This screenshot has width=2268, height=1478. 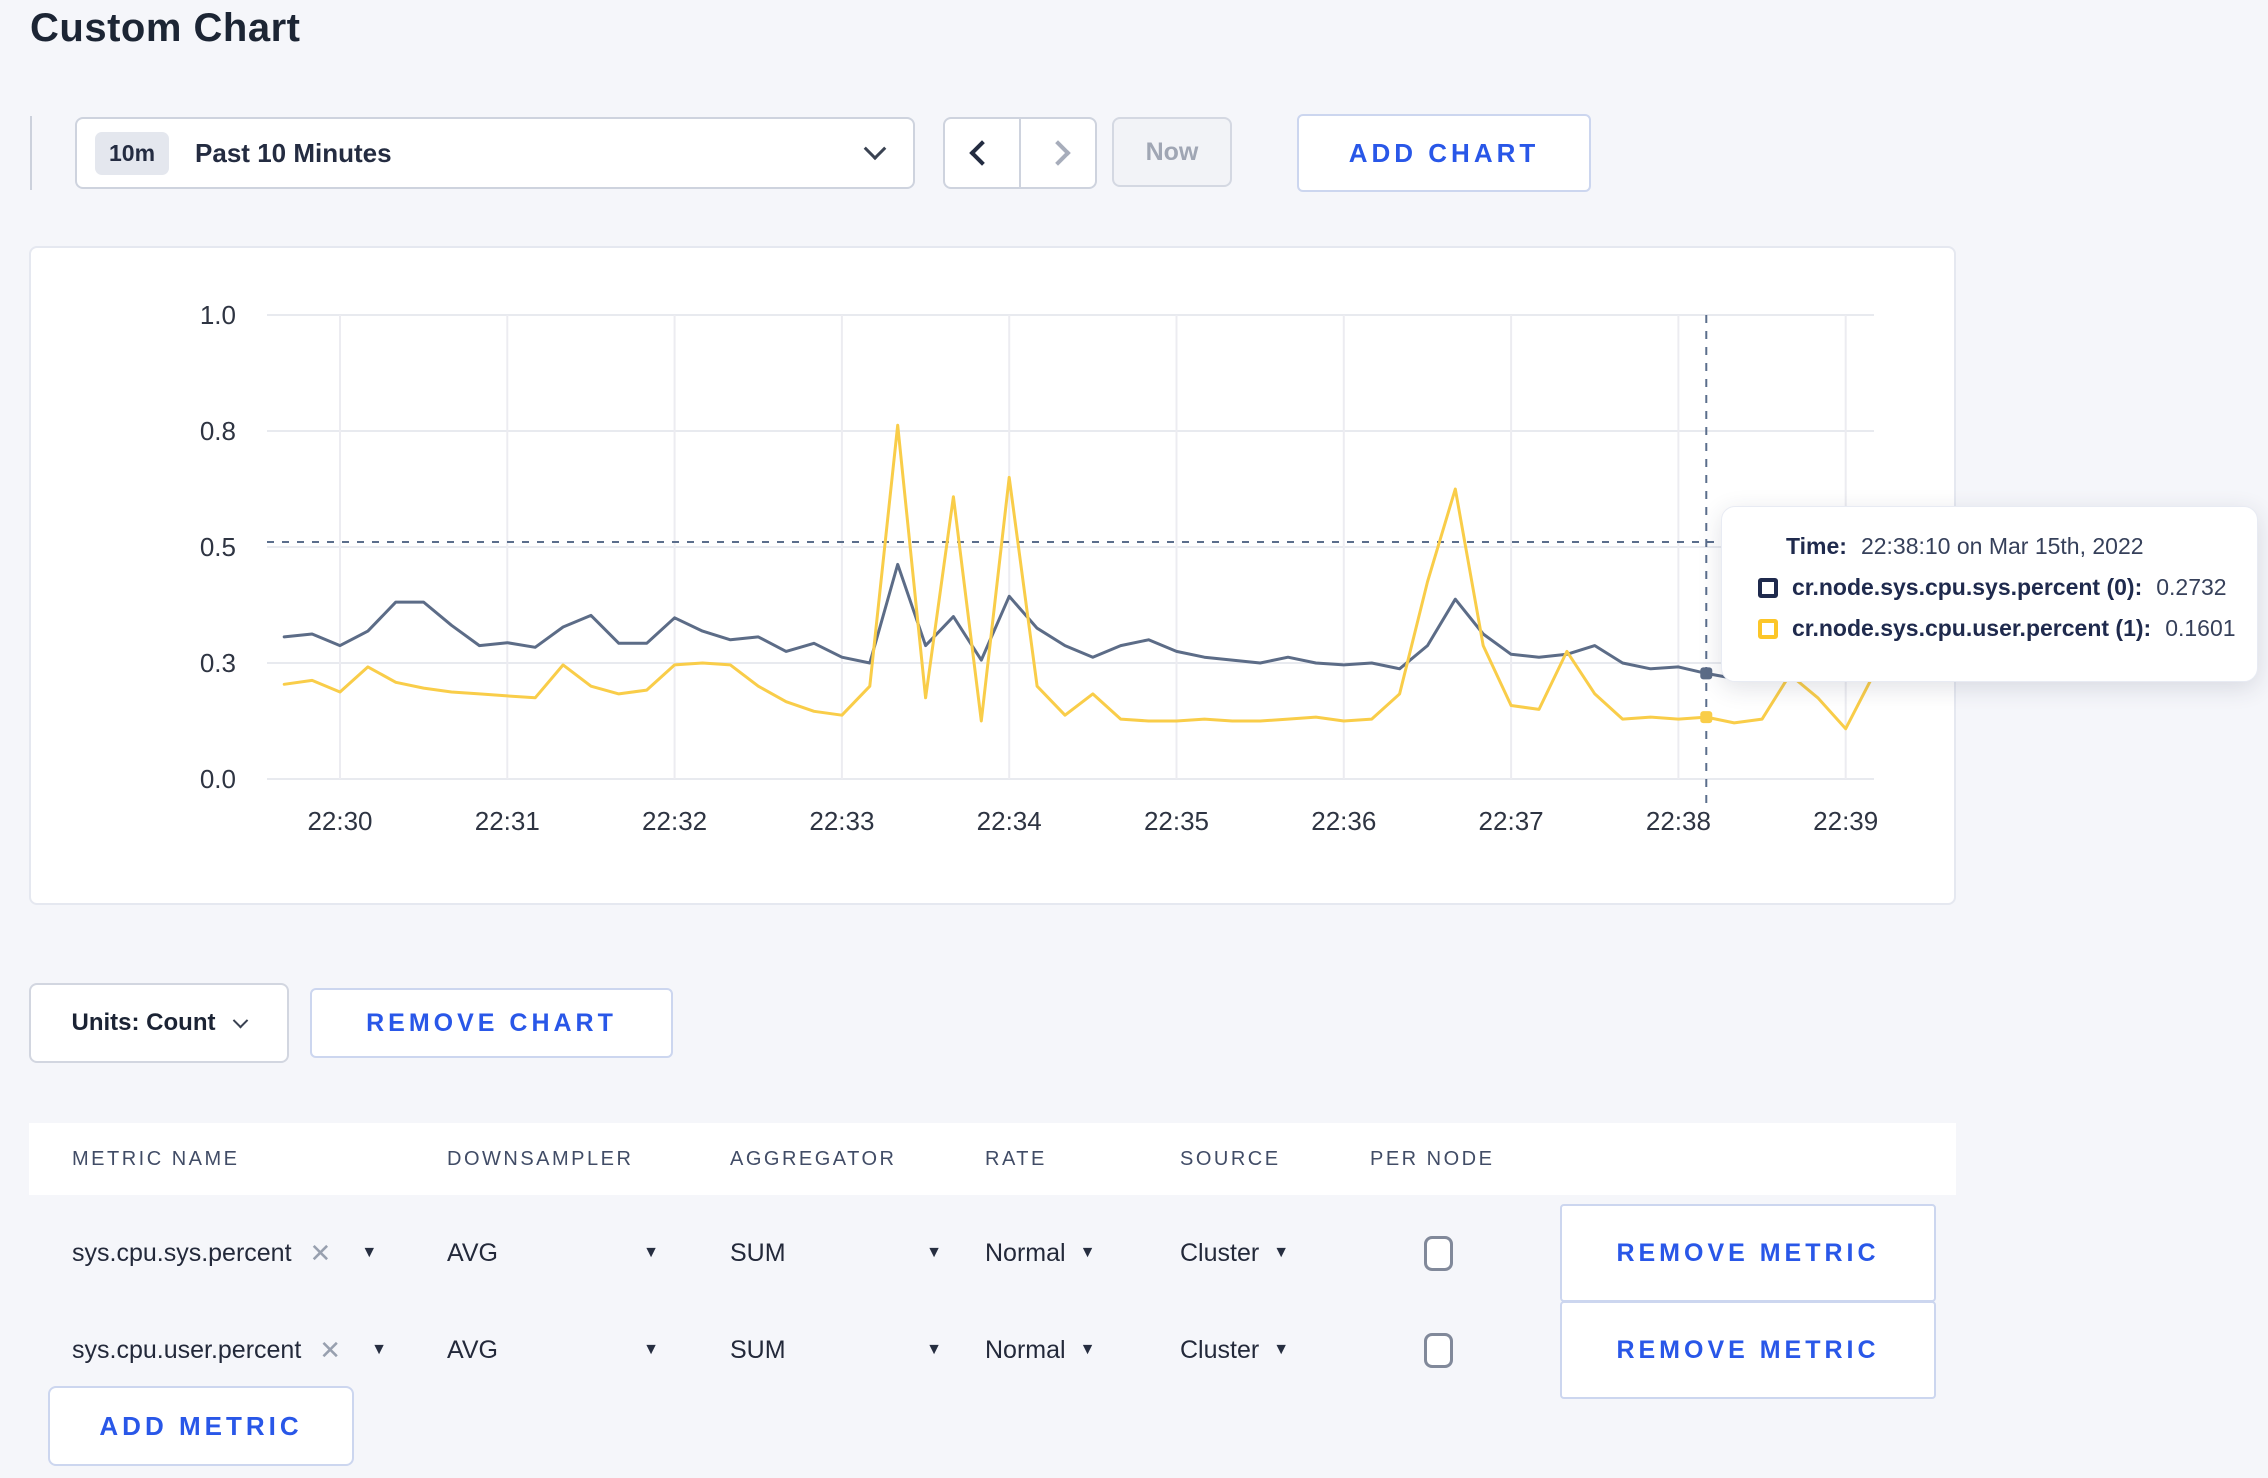 I want to click on step-forward-button, so click(x=1058, y=153).